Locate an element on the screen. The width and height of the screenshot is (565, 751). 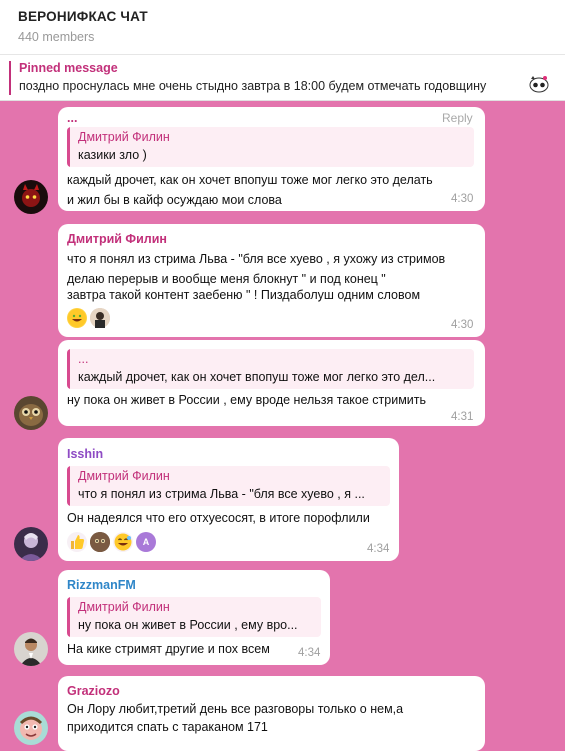
devil-avatar-icon is located at coordinates (31, 197).